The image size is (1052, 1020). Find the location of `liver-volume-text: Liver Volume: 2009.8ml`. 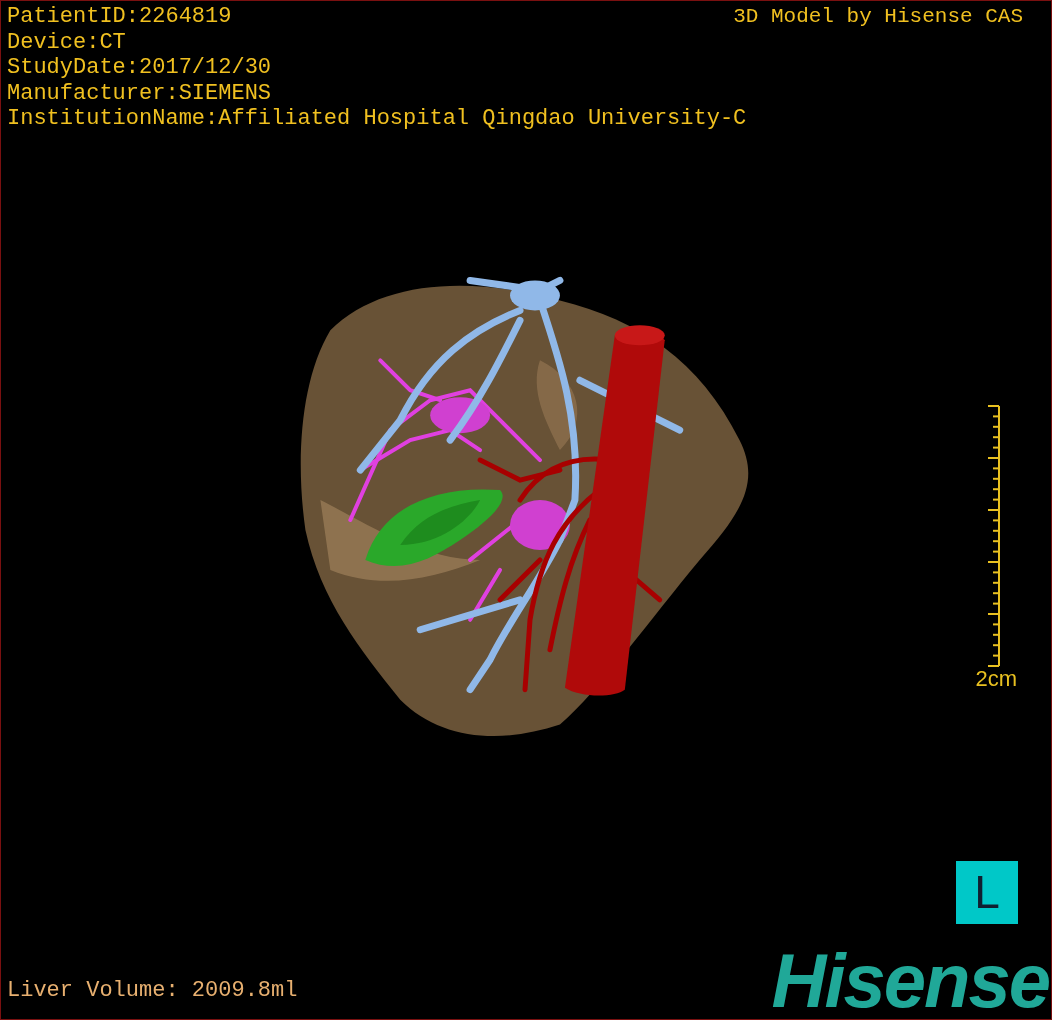

liver-volume-text: Liver Volume: 2009.8ml is located at coordinates (152, 991).